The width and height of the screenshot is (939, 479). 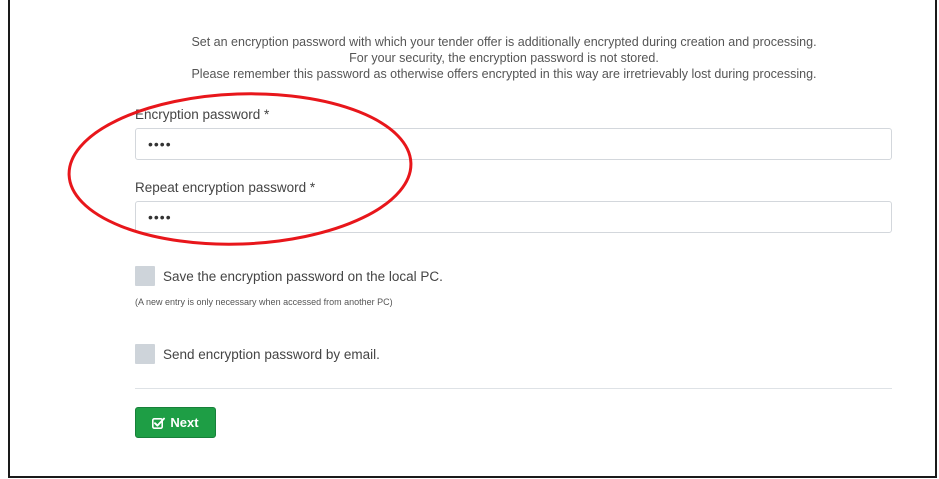 What do you see at coordinates (225, 187) in the screenshot?
I see `repeat-encryption-password-label: Repeat encryption password *` at bounding box center [225, 187].